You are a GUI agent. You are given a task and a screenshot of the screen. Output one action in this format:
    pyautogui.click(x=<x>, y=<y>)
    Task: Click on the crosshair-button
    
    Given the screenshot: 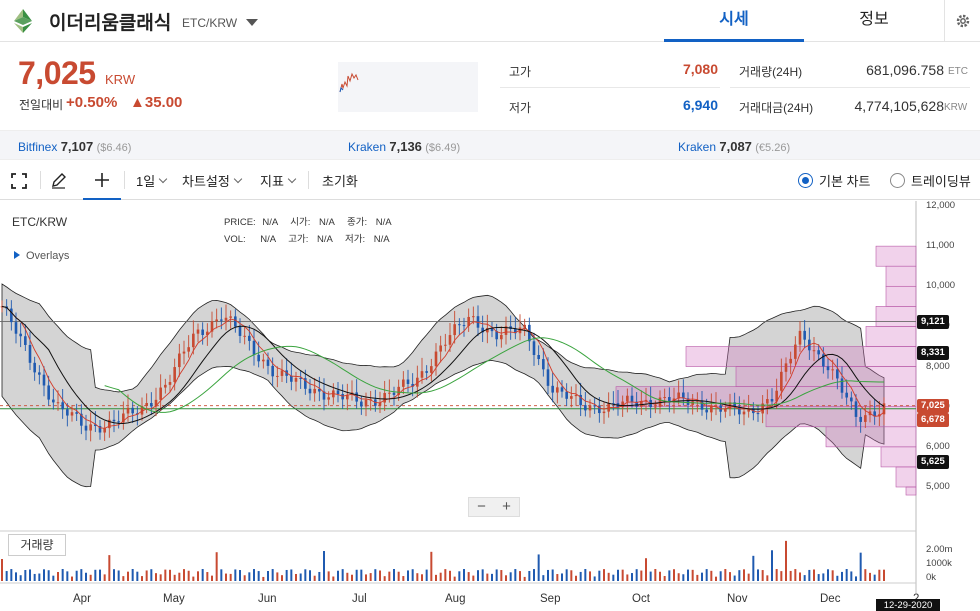 What is the action you would take?
    pyautogui.click(x=102, y=180)
    